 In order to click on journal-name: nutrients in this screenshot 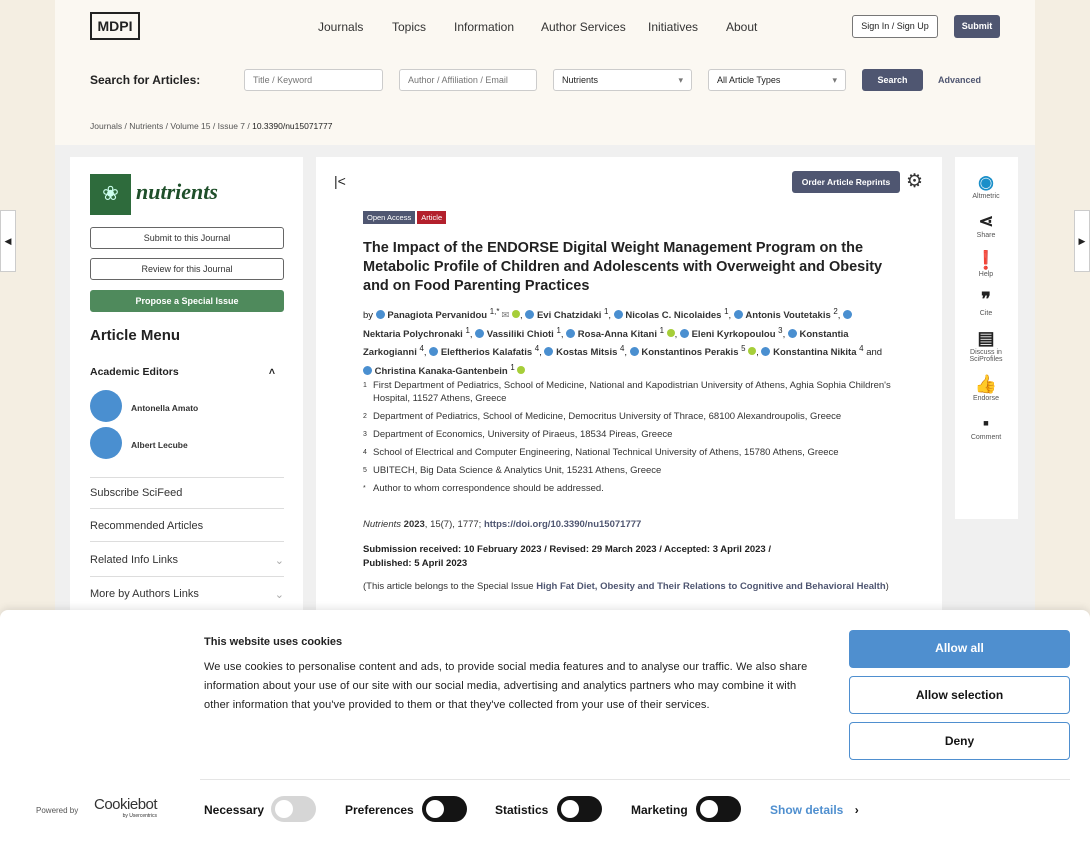, I will do `click(177, 192)`.